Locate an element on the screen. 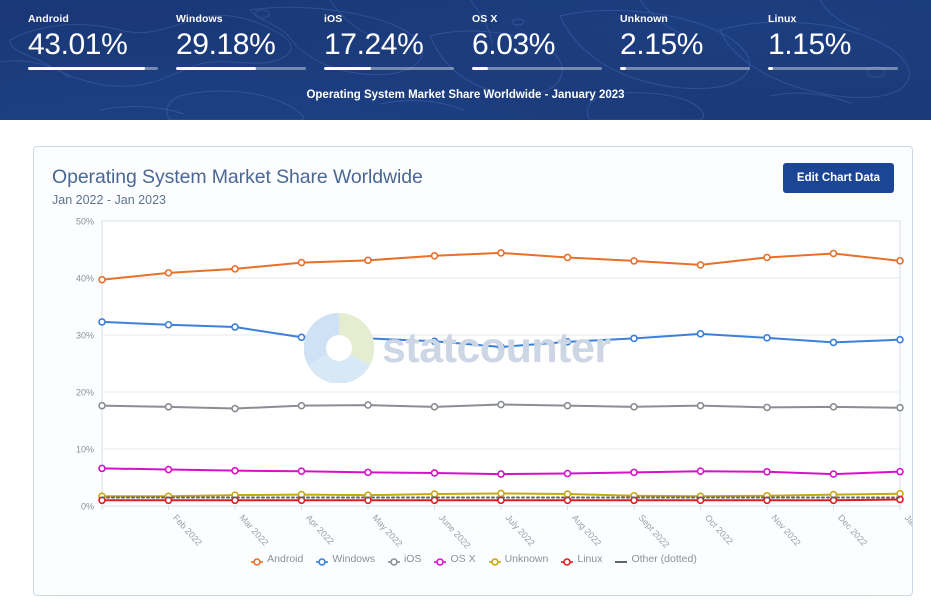 The image size is (931, 601). stat-value: 43.01% is located at coordinates (78, 44).